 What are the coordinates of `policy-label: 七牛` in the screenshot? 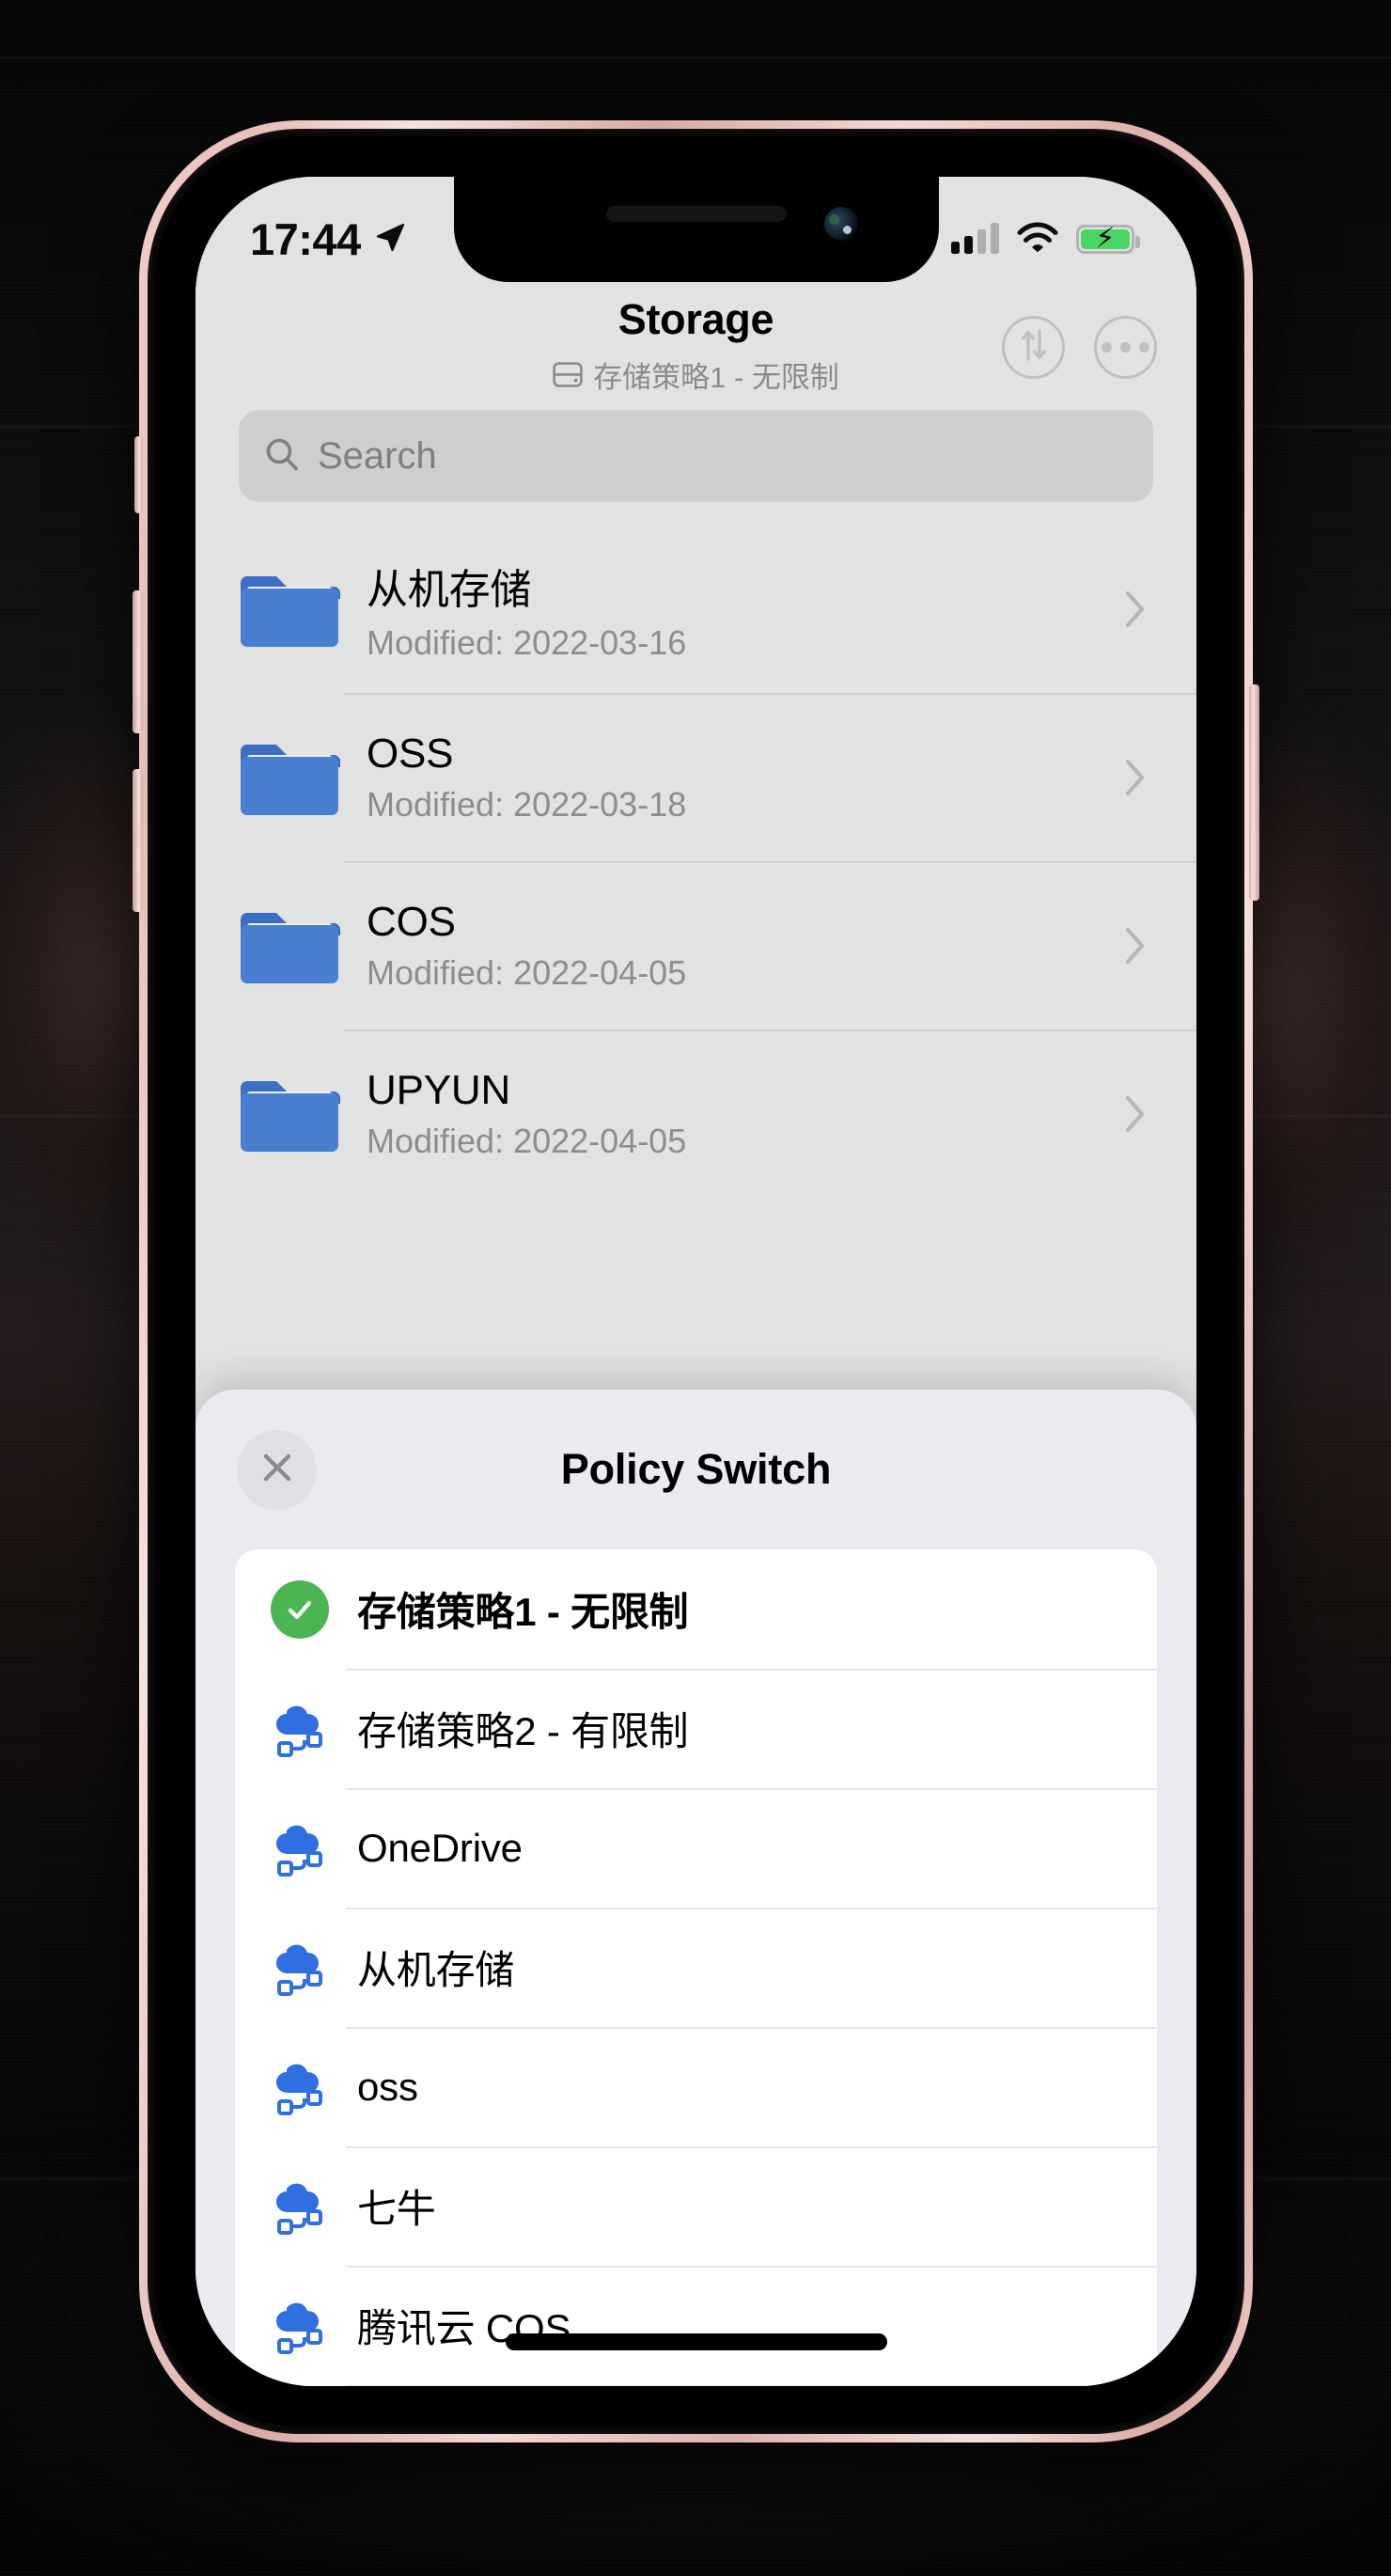 It's located at (397, 2209).